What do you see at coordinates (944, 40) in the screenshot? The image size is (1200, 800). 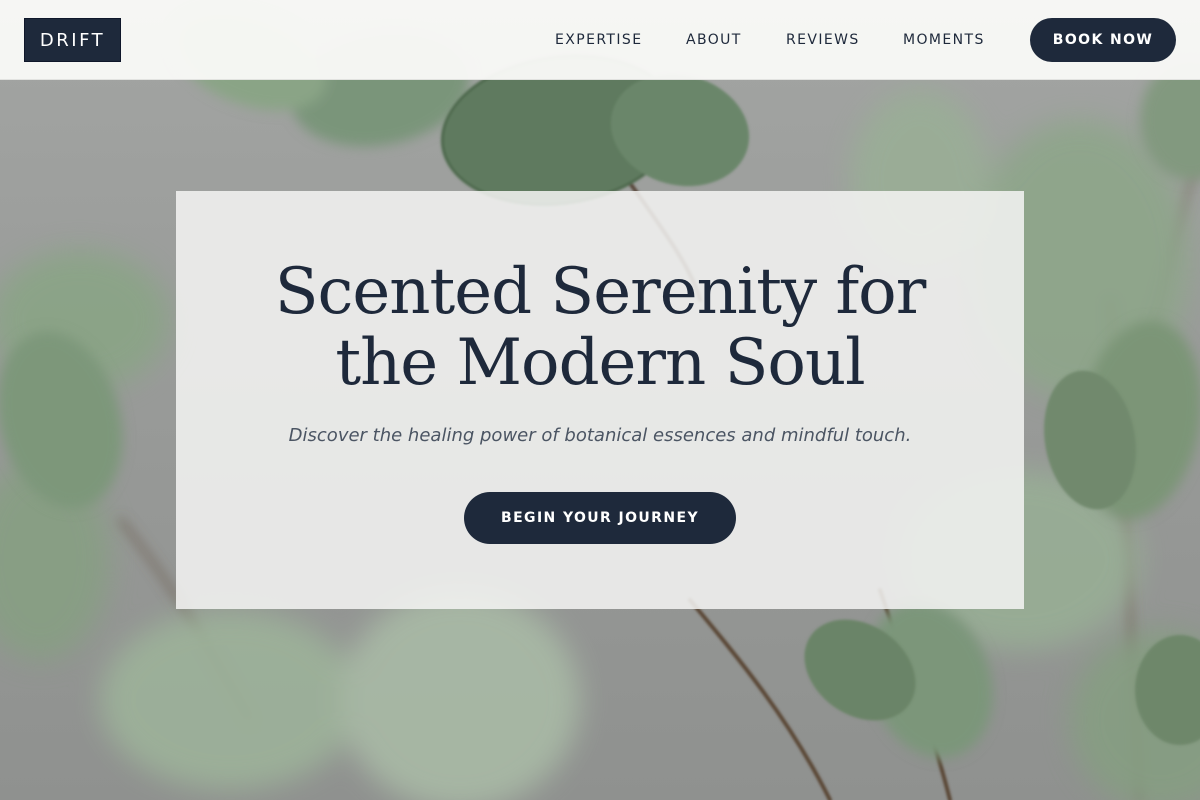 I see `nav-link-moments: MOMENTS` at bounding box center [944, 40].